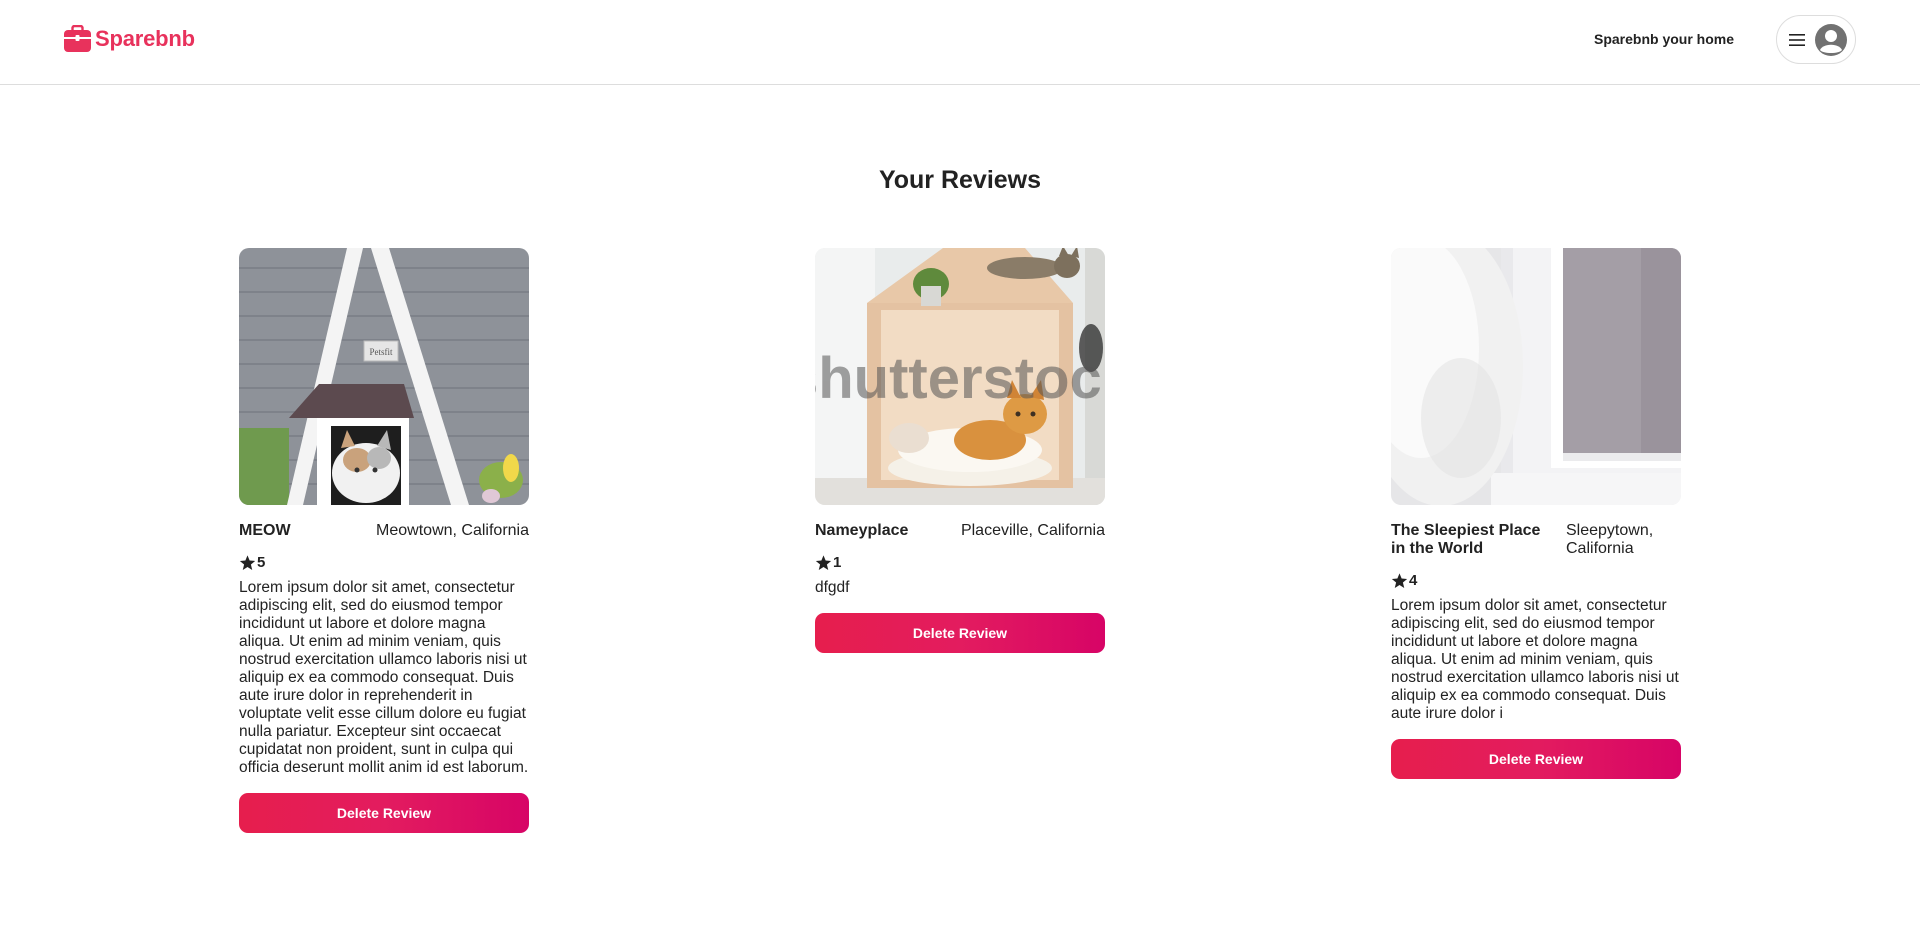 This screenshot has height=937, width=1920. Describe the element at coordinates (381, 352) in the screenshot. I see `sign-text: Petsfit` at that location.